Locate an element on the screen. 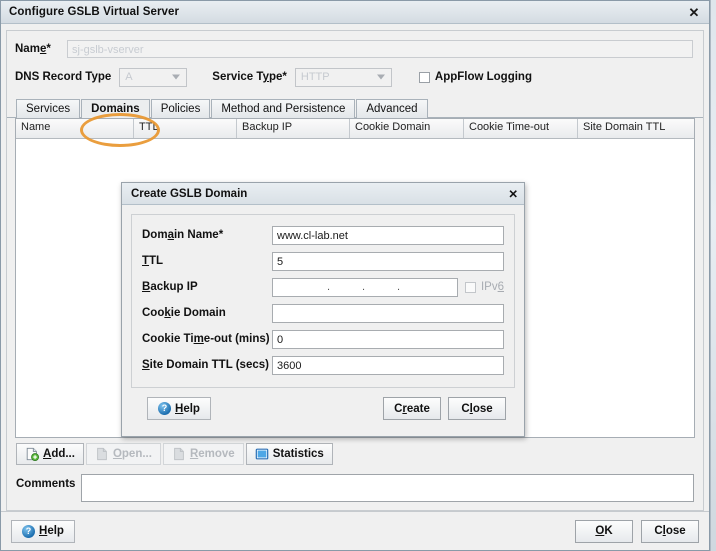 The height and width of the screenshot is (551, 716). site-domain-ttl-label: Site Domain TTL (secs) is located at coordinates (205, 365).